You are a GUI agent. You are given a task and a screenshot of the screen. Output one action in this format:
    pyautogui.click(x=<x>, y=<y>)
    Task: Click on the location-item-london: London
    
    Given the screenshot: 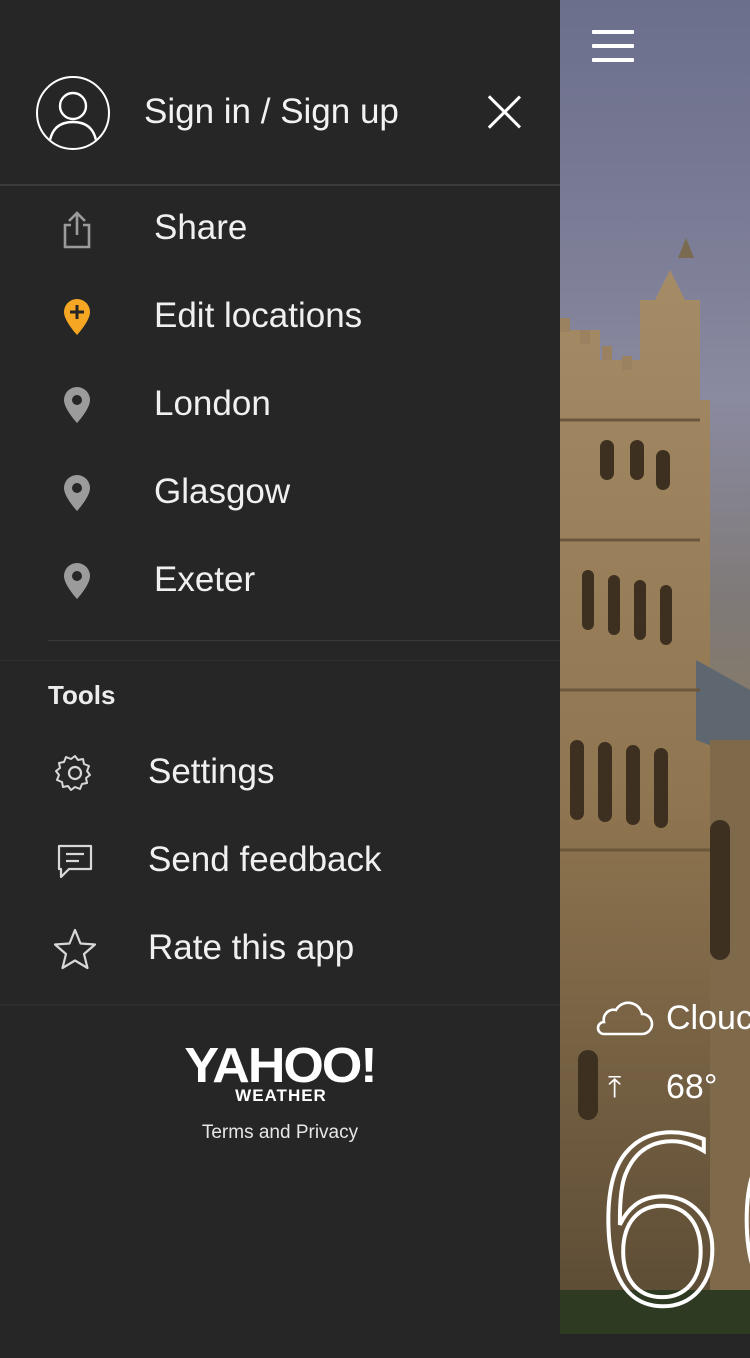 What is the action you would take?
    pyautogui.click(x=280, y=406)
    